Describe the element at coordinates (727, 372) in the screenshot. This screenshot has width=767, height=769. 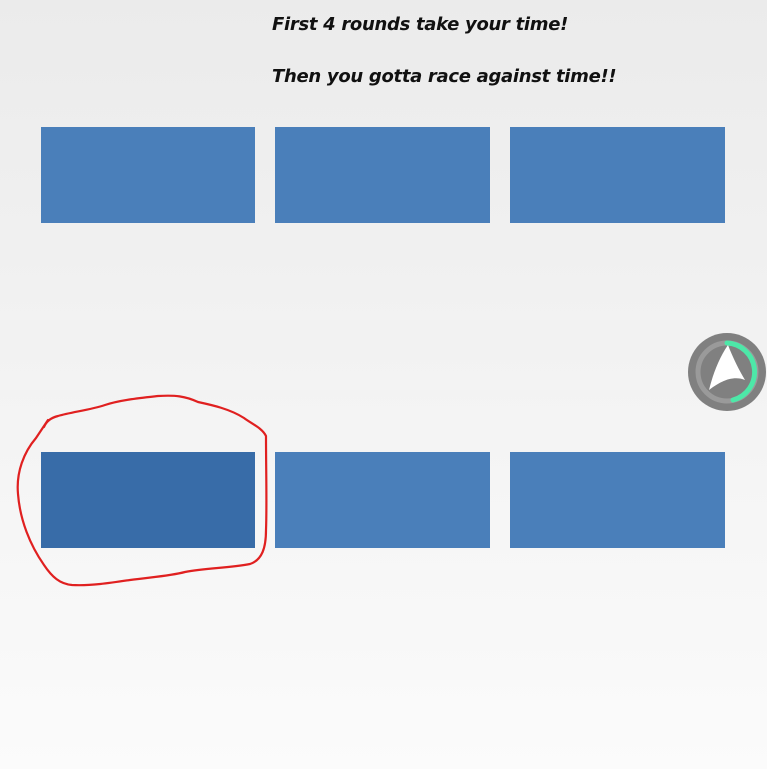
I see `assistant-widget-button` at that location.